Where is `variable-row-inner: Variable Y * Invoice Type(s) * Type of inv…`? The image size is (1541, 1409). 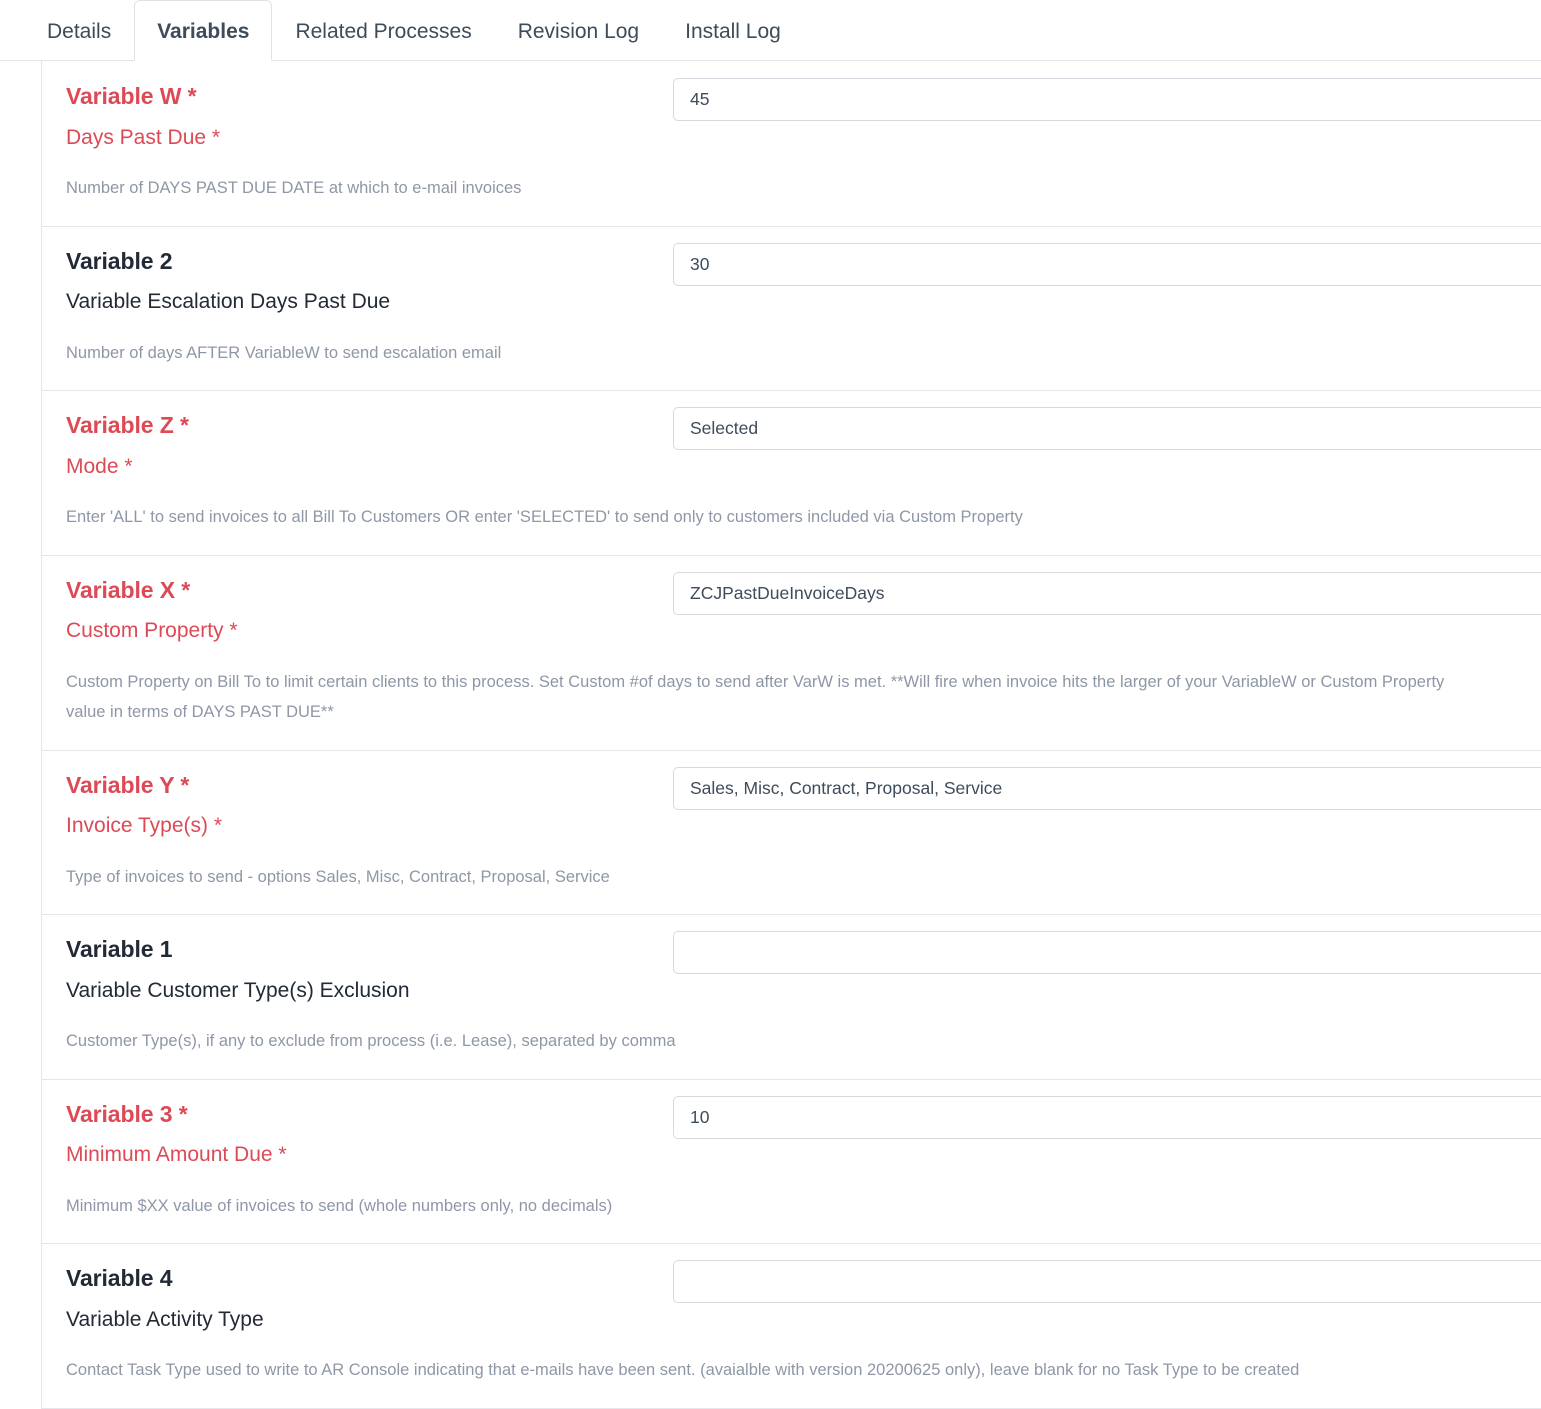
variable-row-inner: Variable Y * Invoice Type(s) * Type of inv… is located at coordinates (791, 833).